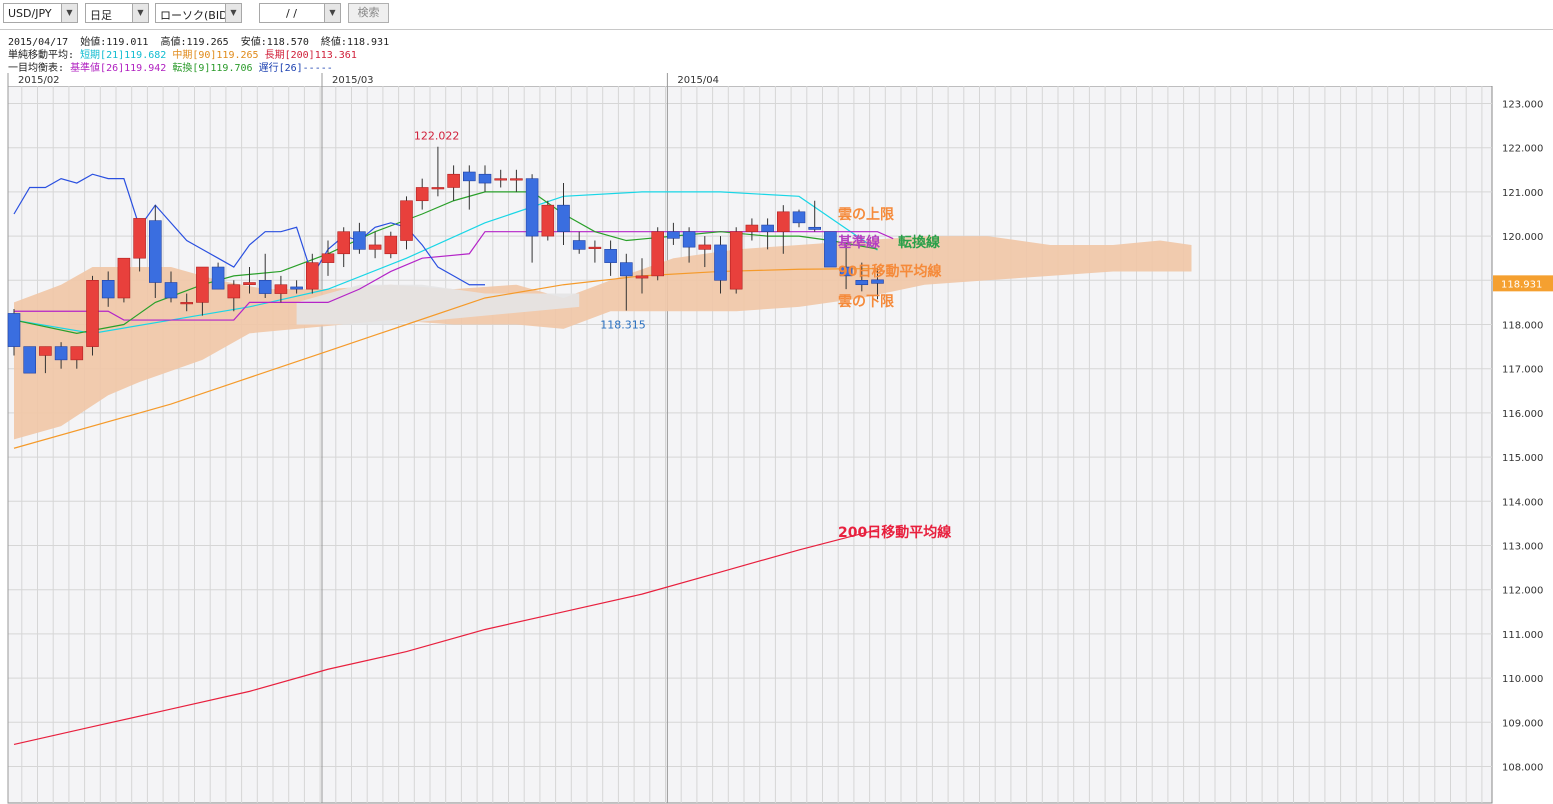  What do you see at coordinates (698, 80) in the screenshot?
I see `x-tick-label: 2015/04` at bounding box center [698, 80].